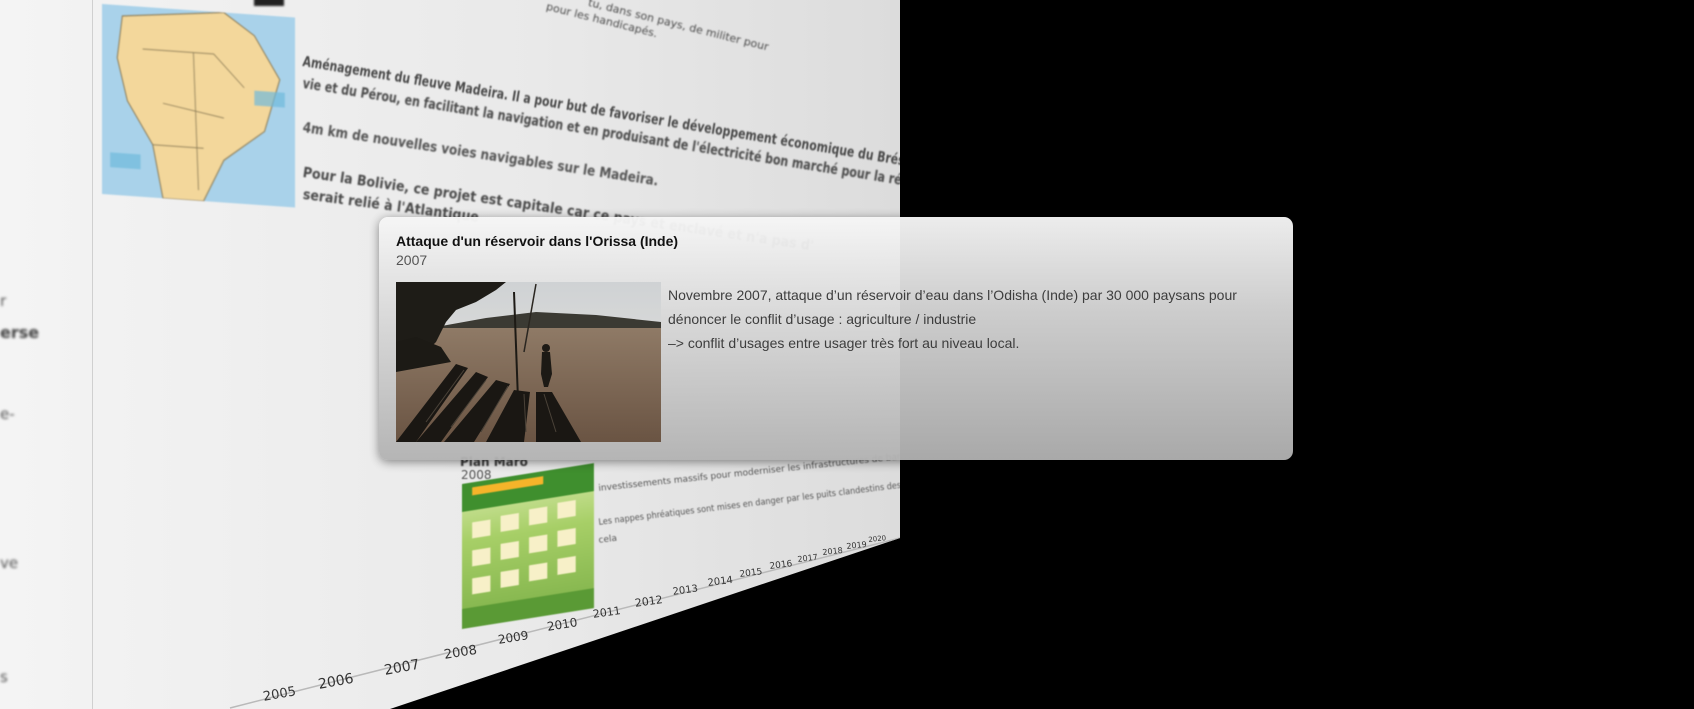 This screenshot has width=1694, height=709. I want to click on river-boats-photo, so click(528, 362).